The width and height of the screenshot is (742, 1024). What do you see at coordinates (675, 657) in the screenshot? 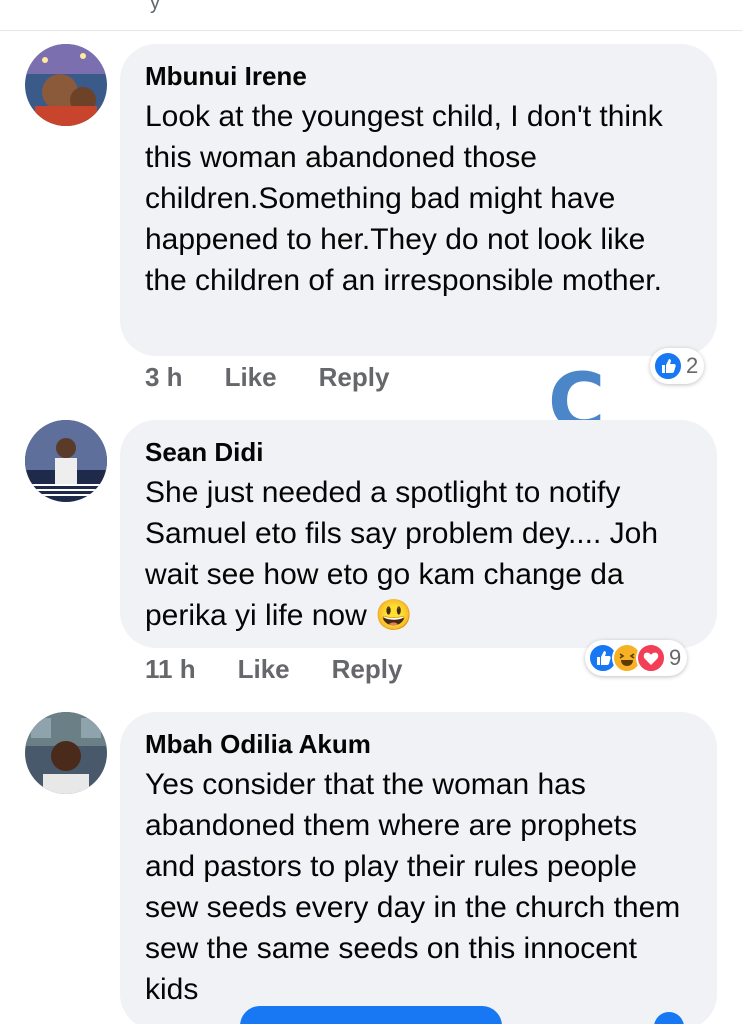
I see `reaction-count: 9` at bounding box center [675, 657].